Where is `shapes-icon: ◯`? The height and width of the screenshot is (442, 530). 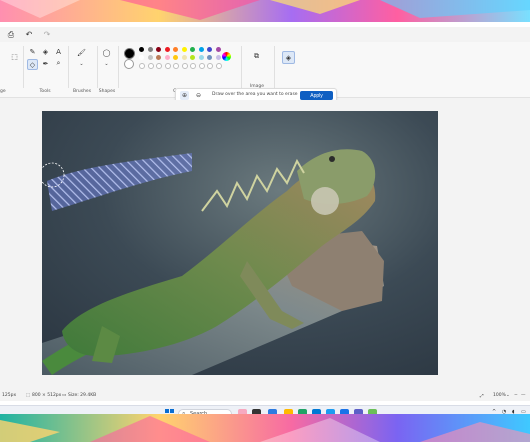 shapes-icon: ◯ is located at coordinates (106, 52).